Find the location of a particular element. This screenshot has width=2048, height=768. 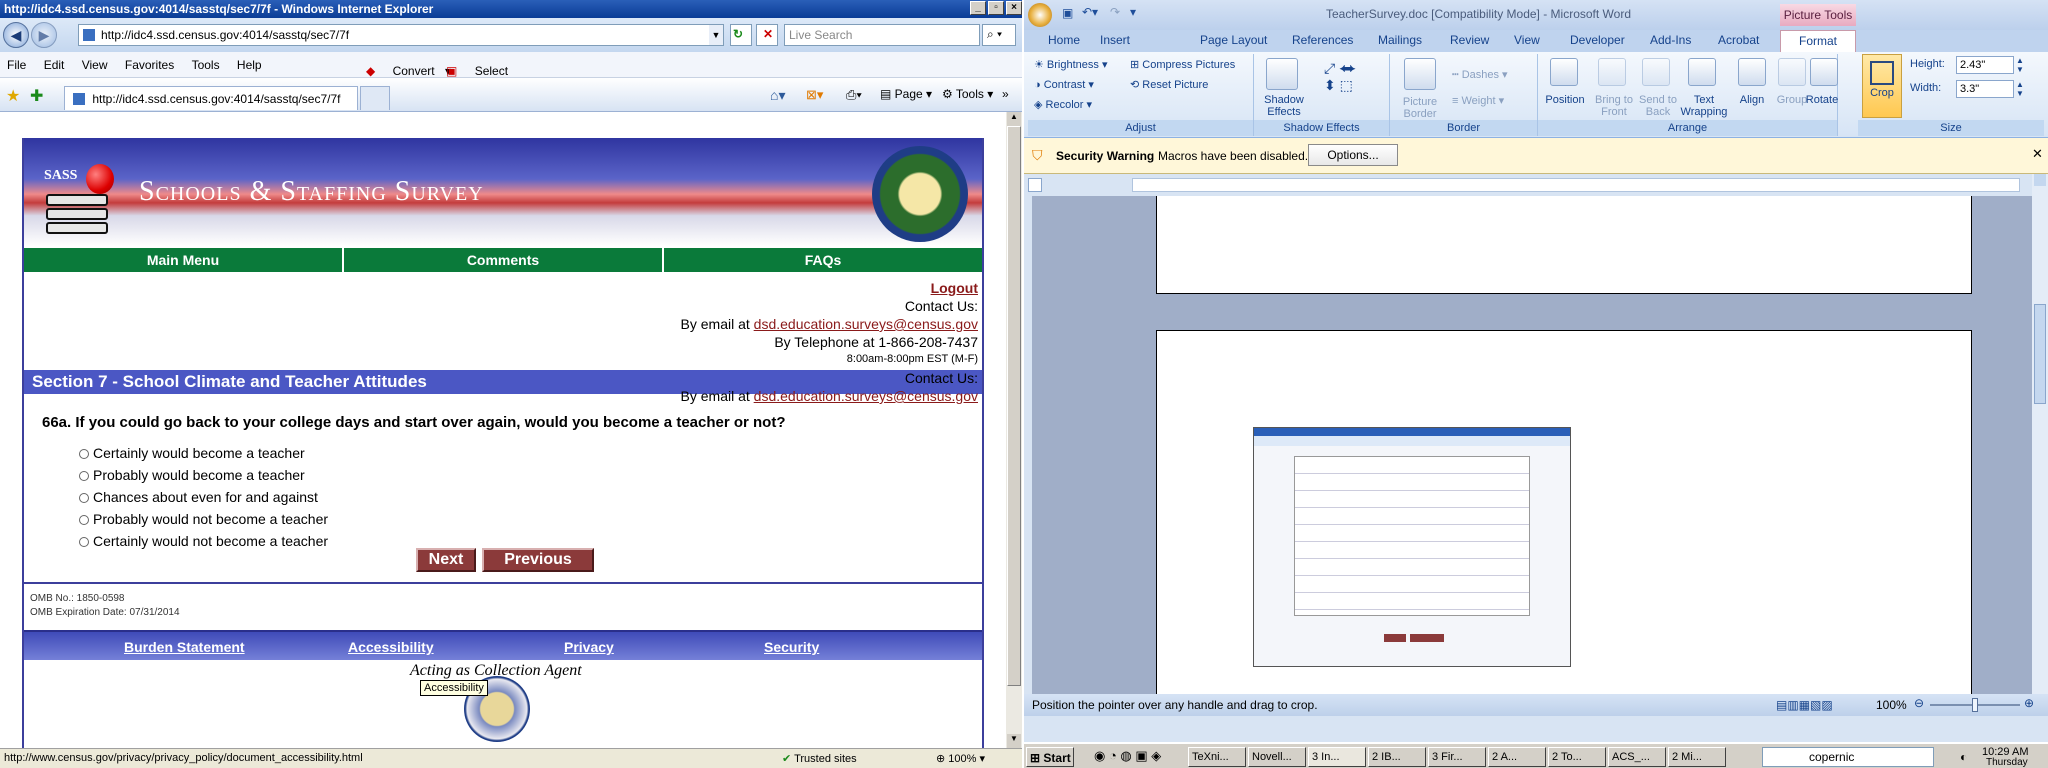

start-button: ⊞ Start is located at coordinates (1050, 757).